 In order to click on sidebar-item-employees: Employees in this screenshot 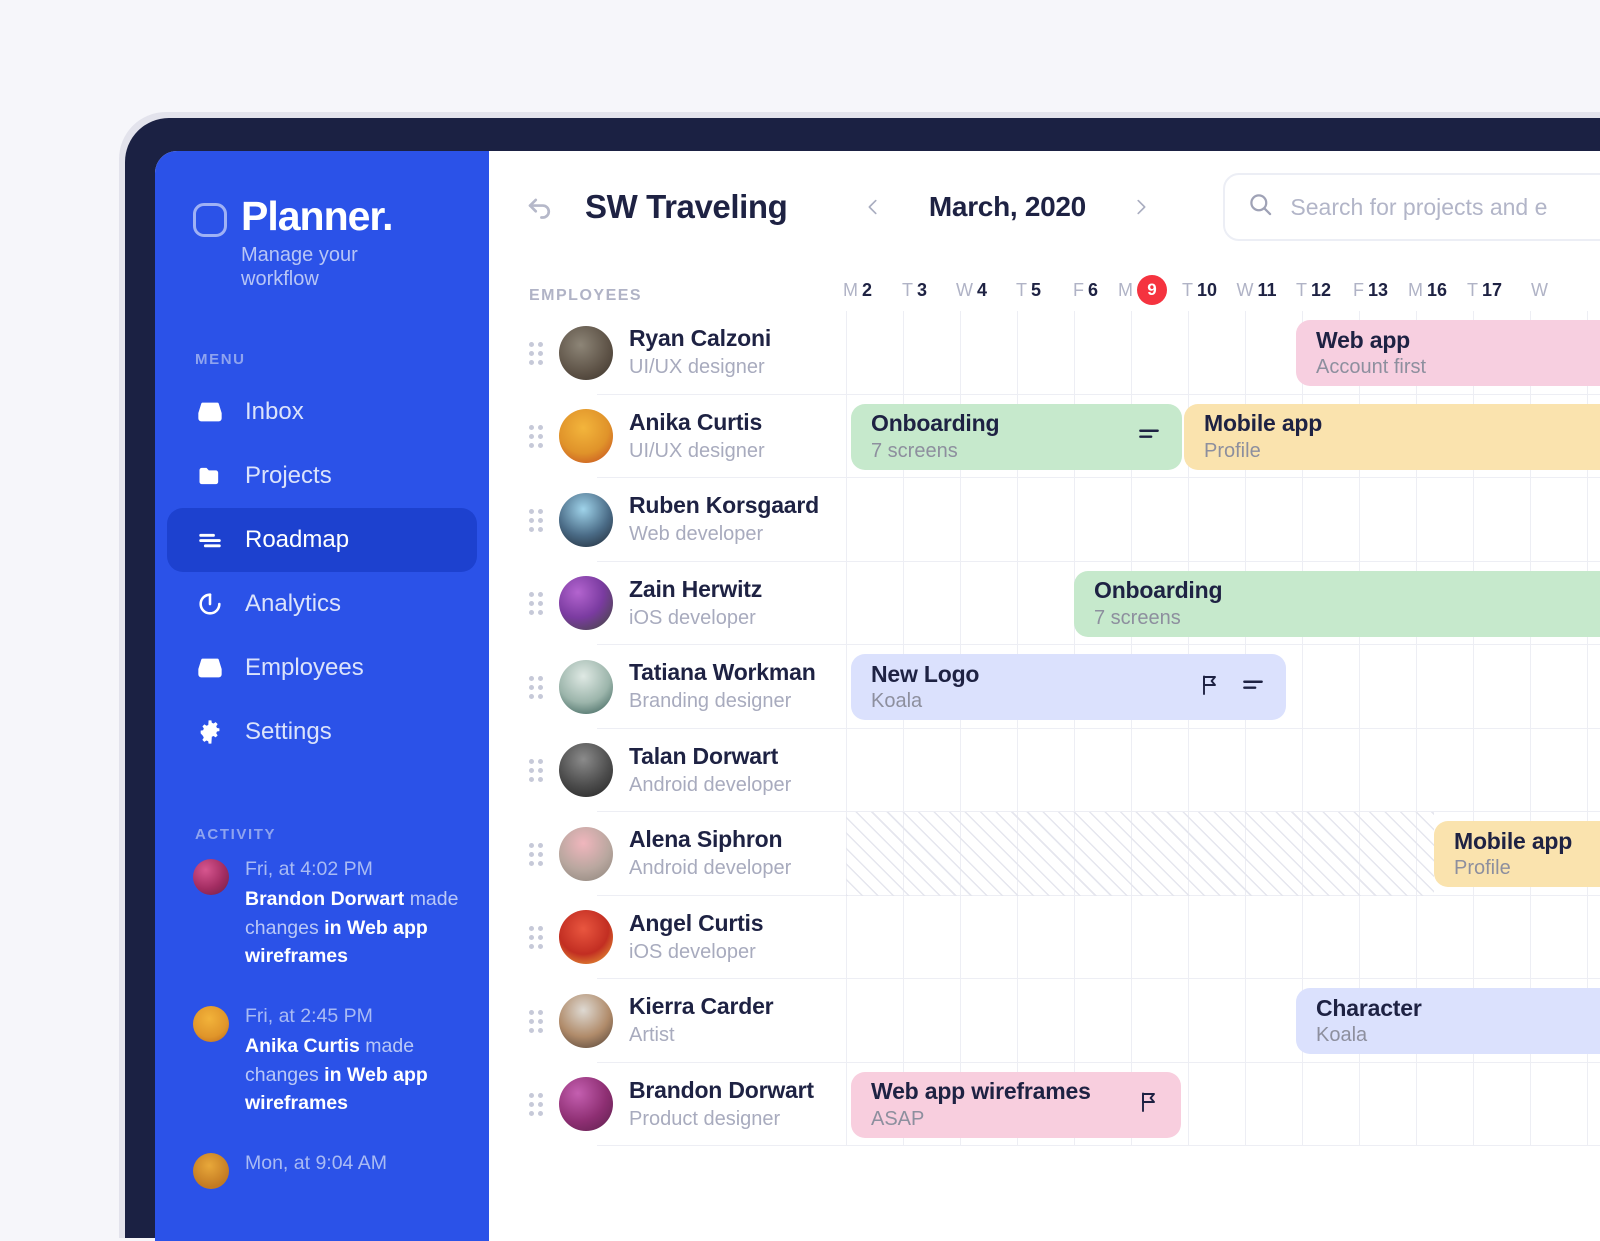, I will do `click(322, 668)`.